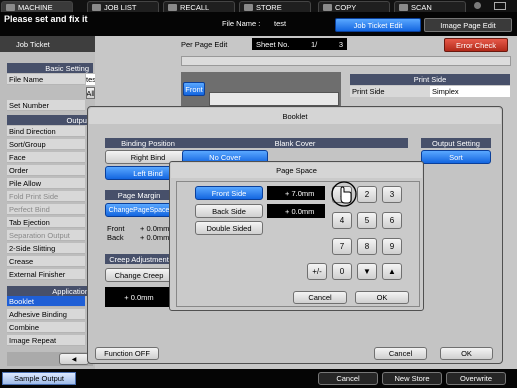 Image resolution: width=517 pixels, height=388 pixels. Describe the element at coordinates (390, 91) in the screenshot. I see `print-side-label: Print Side` at that location.